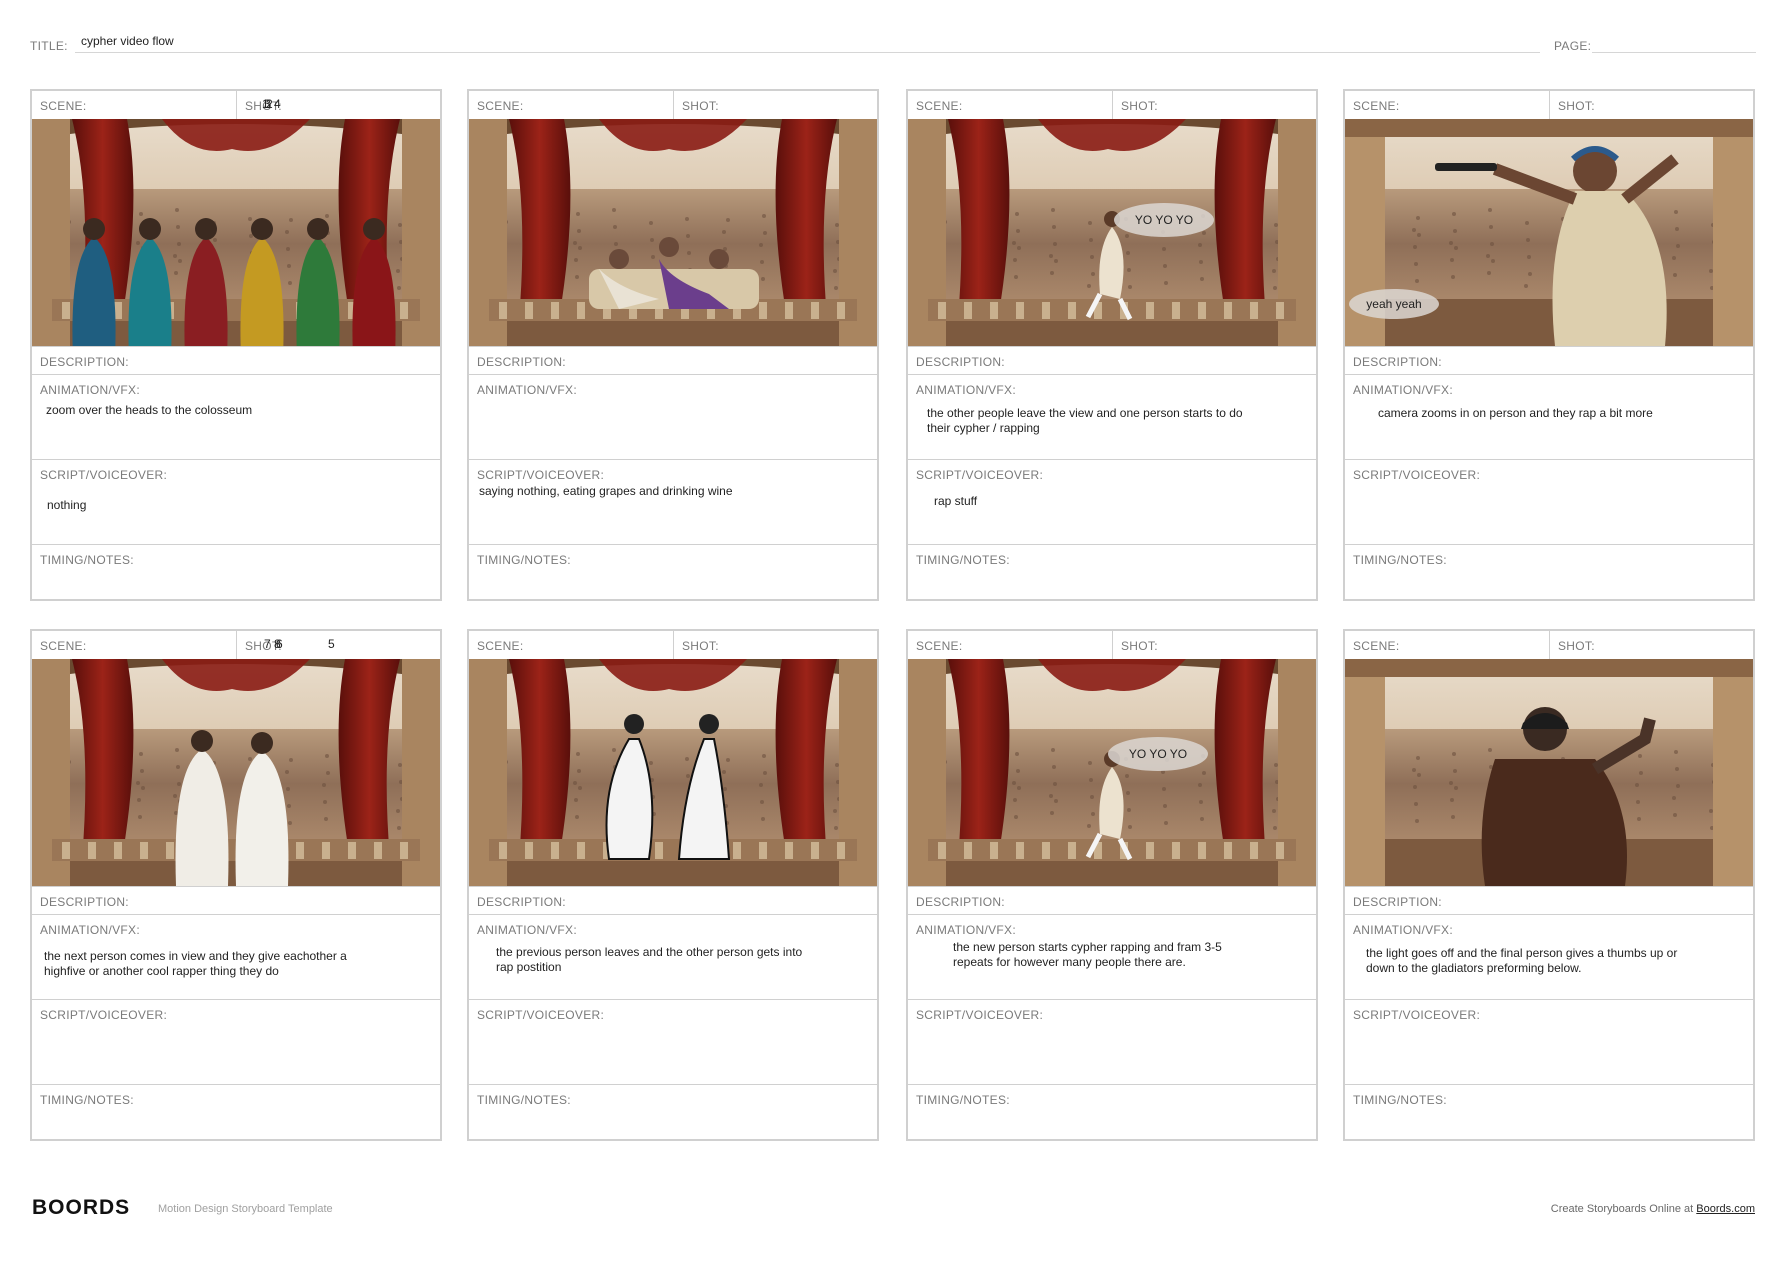  What do you see at coordinates (267, 104) in the screenshot?
I see `shot-number: 3` at bounding box center [267, 104].